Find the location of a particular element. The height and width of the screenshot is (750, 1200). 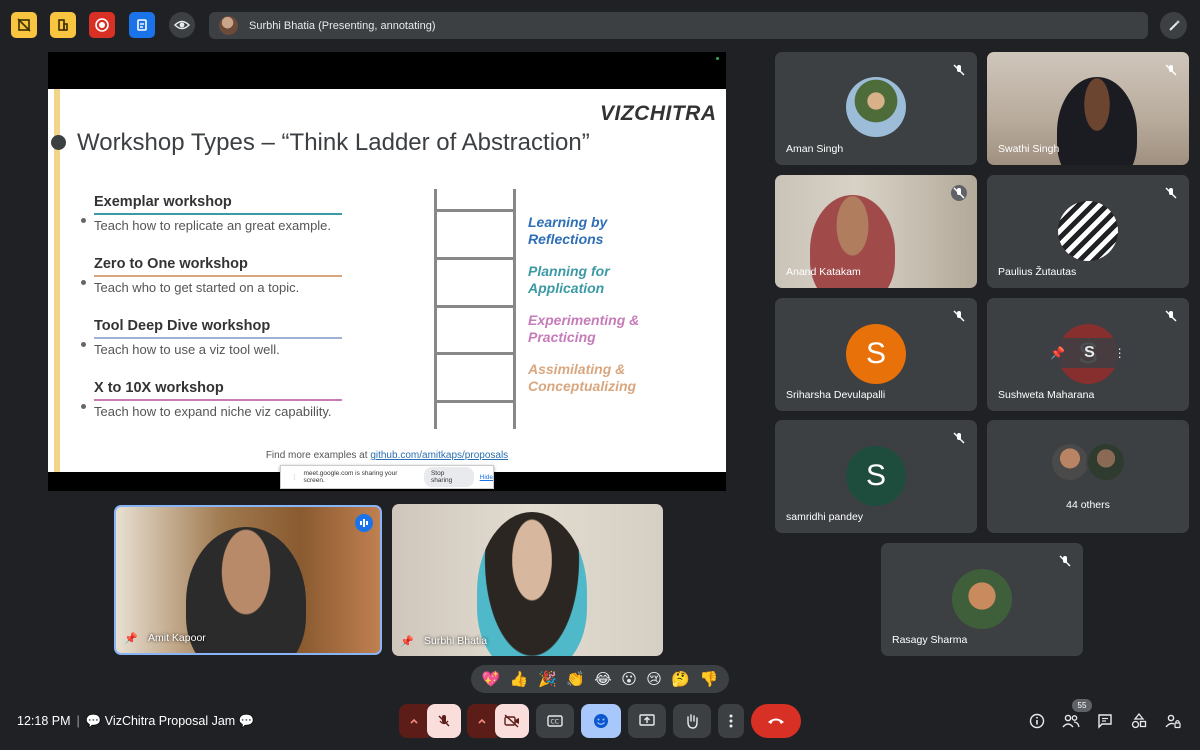

reaction-clap: 👏 is located at coordinates (575, 679).